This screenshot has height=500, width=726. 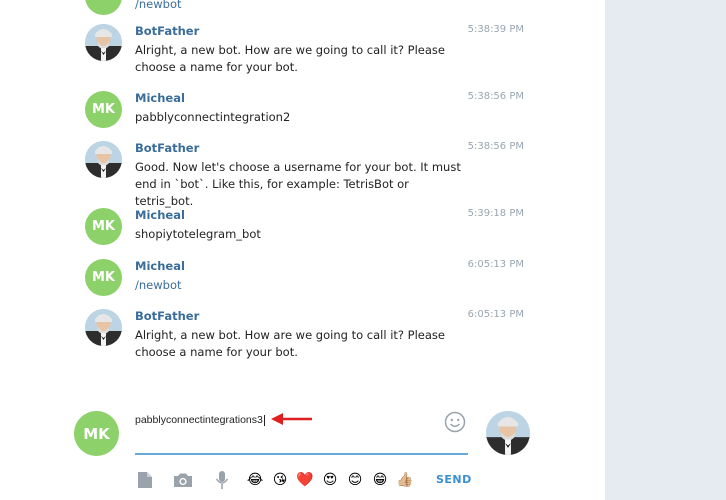 I want to click on message-input-value: pabblyconnectintegrations3, so click(x=199, y=420).